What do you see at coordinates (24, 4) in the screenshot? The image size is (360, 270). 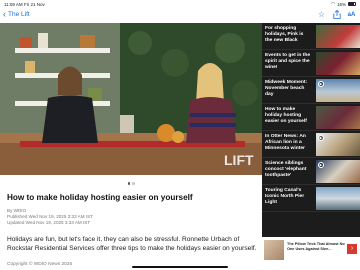 I see `status-time: 11:09 AM Fri 21 Nov` at bounding box center [24, 4].